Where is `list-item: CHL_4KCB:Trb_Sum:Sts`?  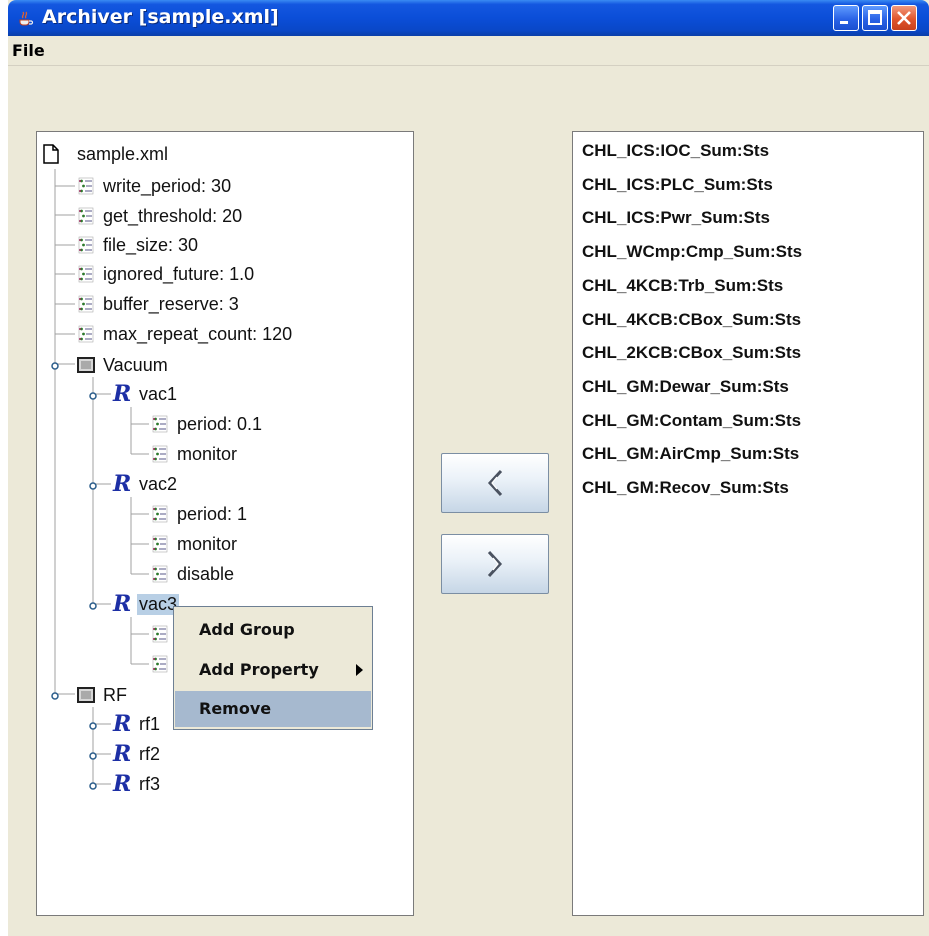 list-item: CHL_4KCB:Trb_Sum:Sts is located at coordinates (682, 286).